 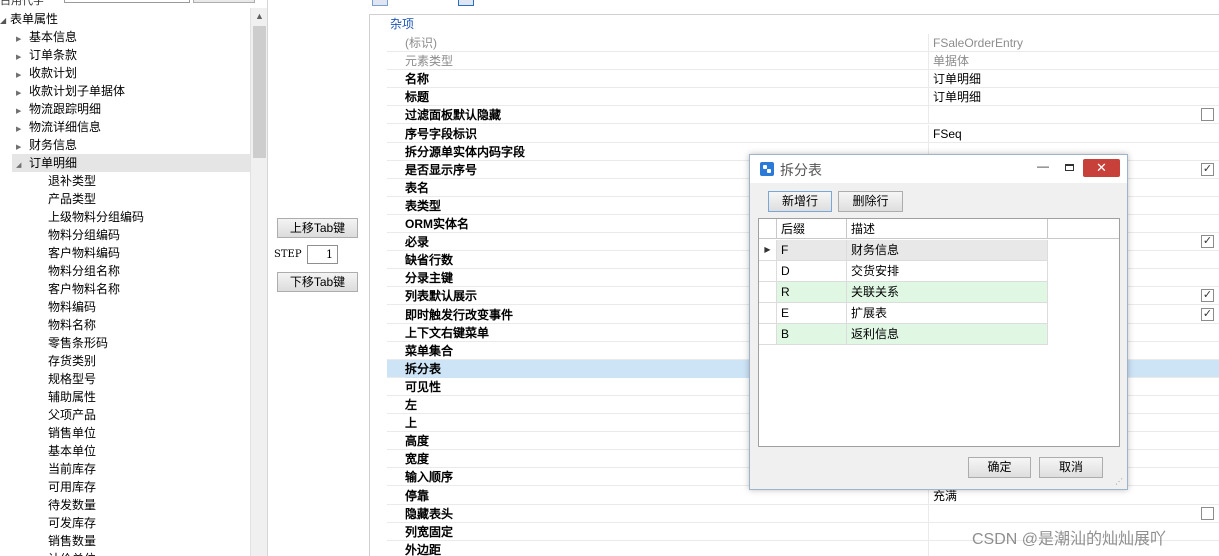 What do you see at coordinates (96, 217) in the screenshot?
I see `tree-item: 上级物料分组编码` at bounding box center [96, 217].